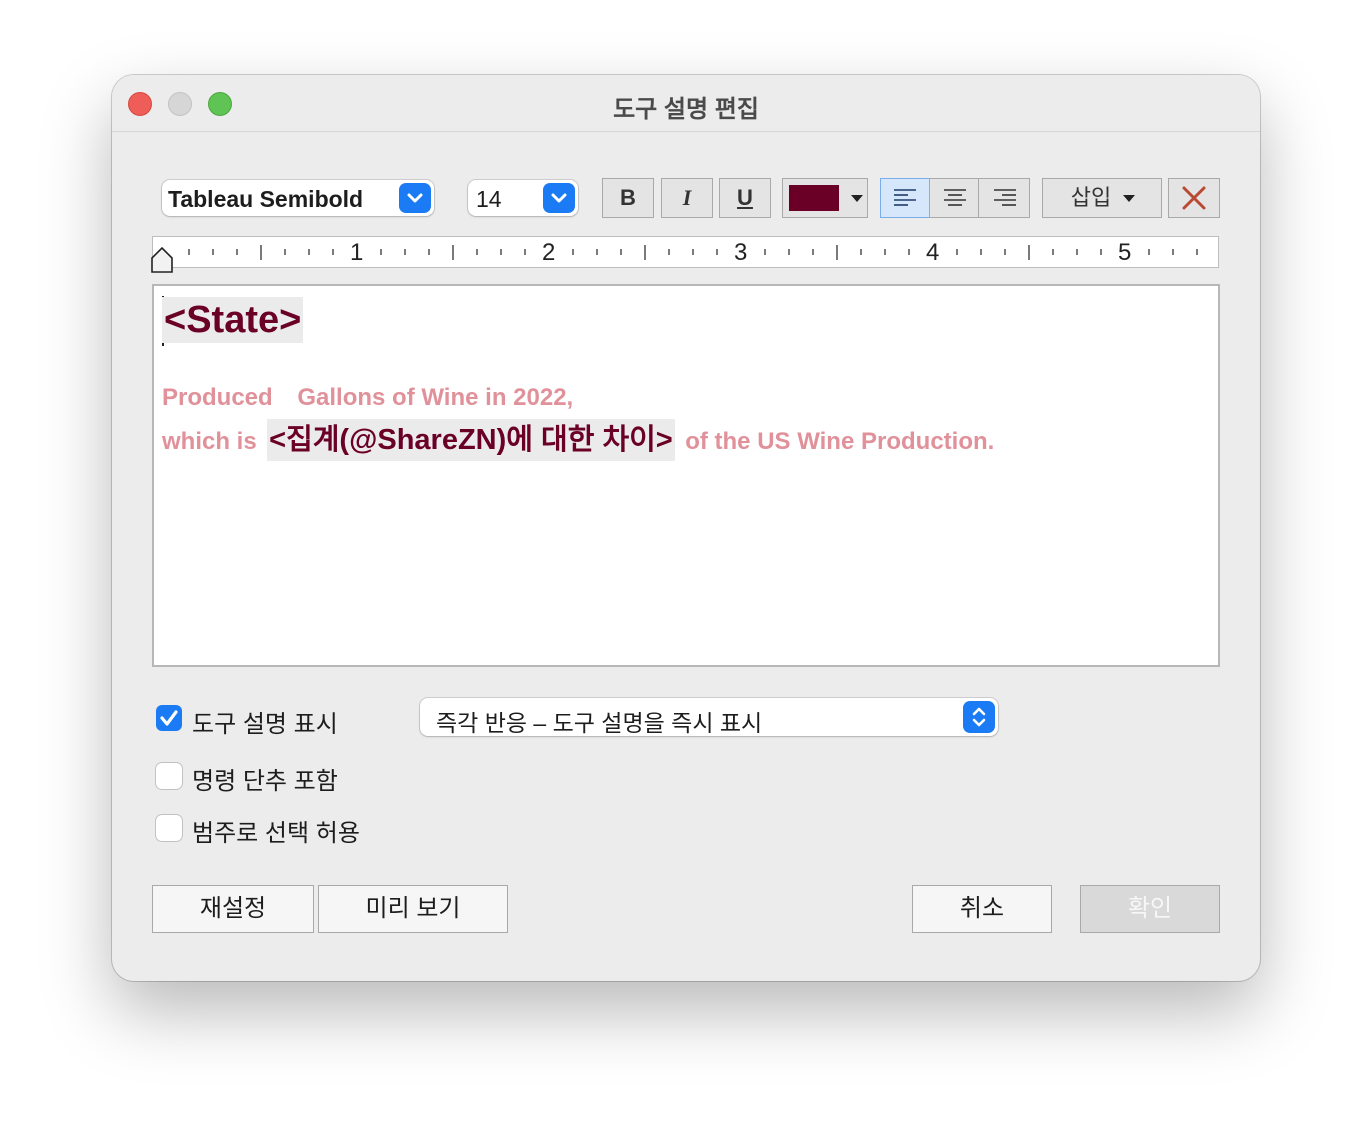  I want to click on include-commands-label: 명령 단추 포함, so click(265, 778).